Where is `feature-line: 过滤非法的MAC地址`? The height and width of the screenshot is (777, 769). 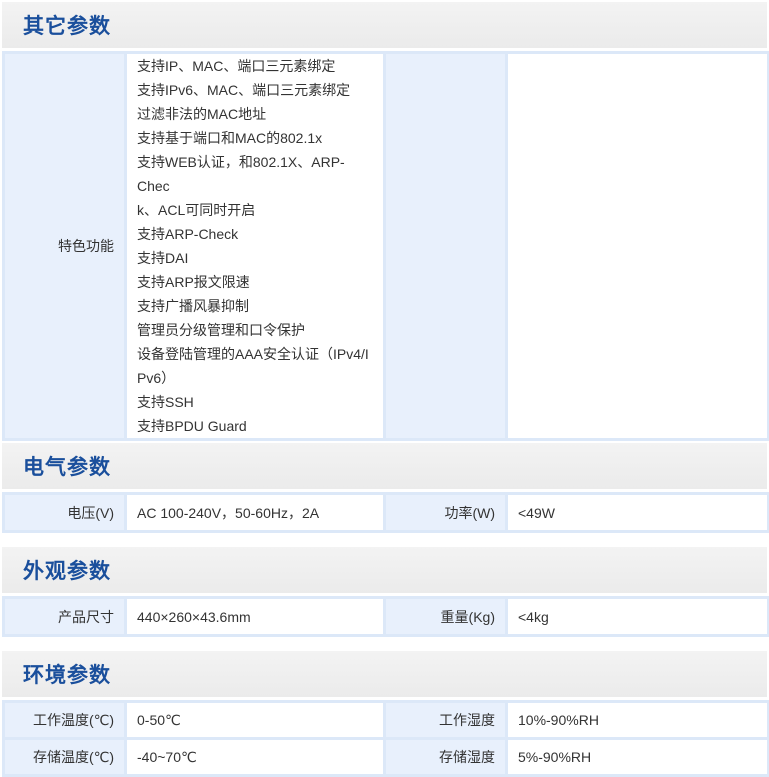
feature-line: 过滤非法的MAC地址 is located at coordinates (202, 114).